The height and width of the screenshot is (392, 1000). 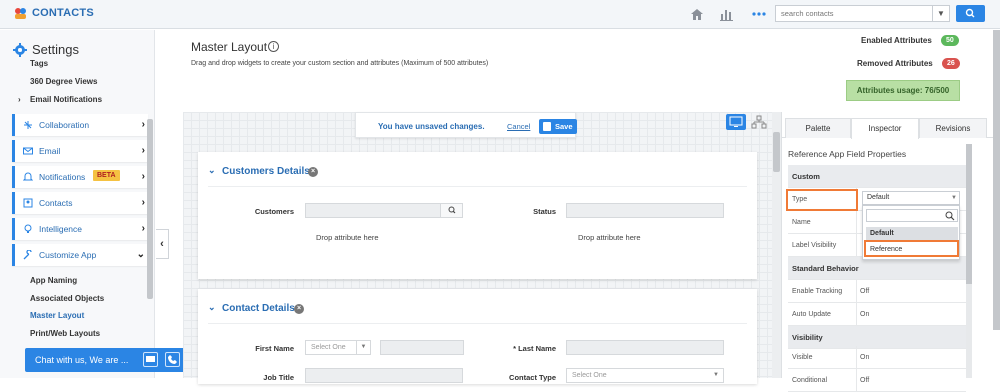 What do you see at coordinates (273, 46) in the screenshot?
I see `info-icon: i` at bounding box center [273, 46].